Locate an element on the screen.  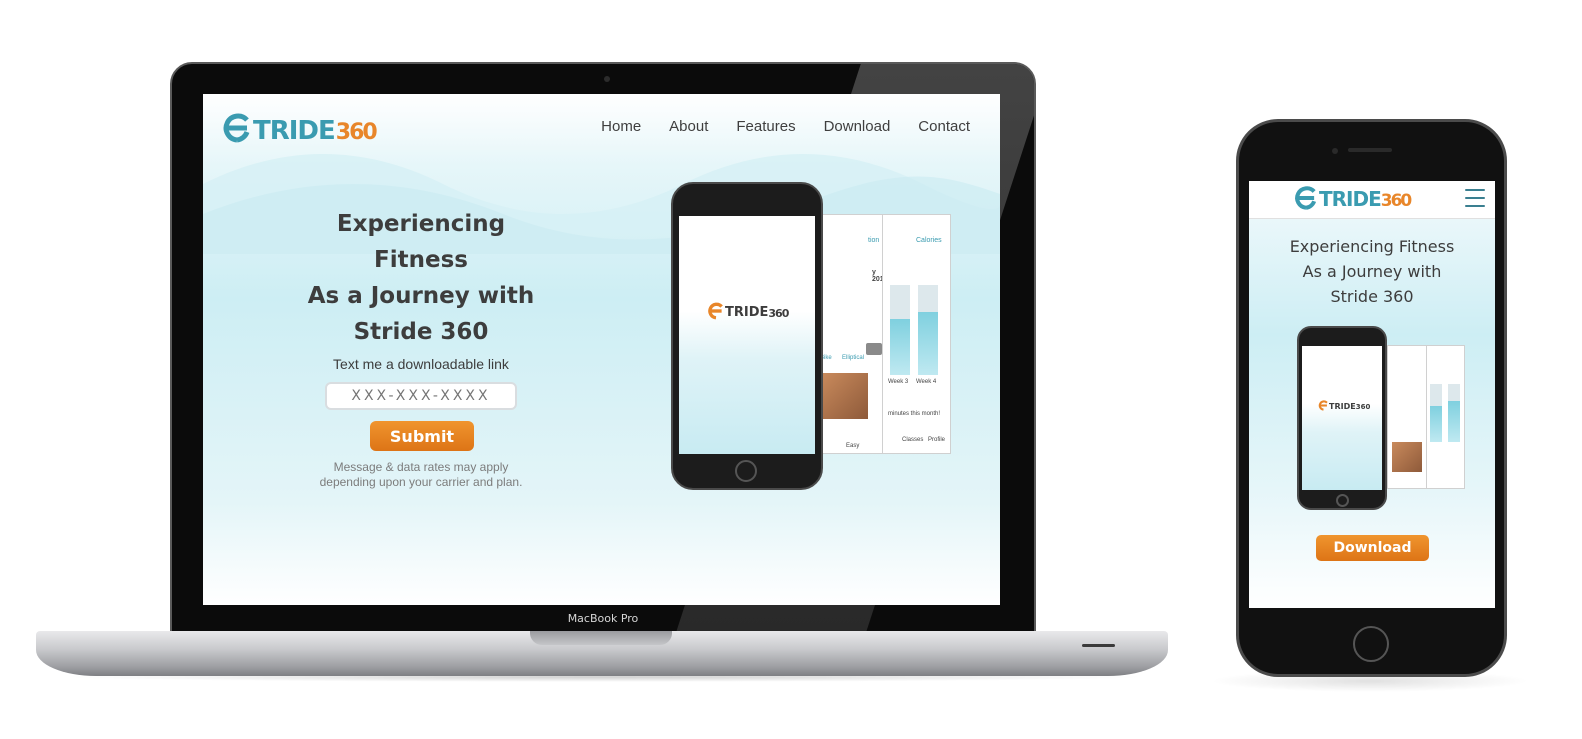
main-nav: Home About Features Download Contact is located at coordinates (785, 126).